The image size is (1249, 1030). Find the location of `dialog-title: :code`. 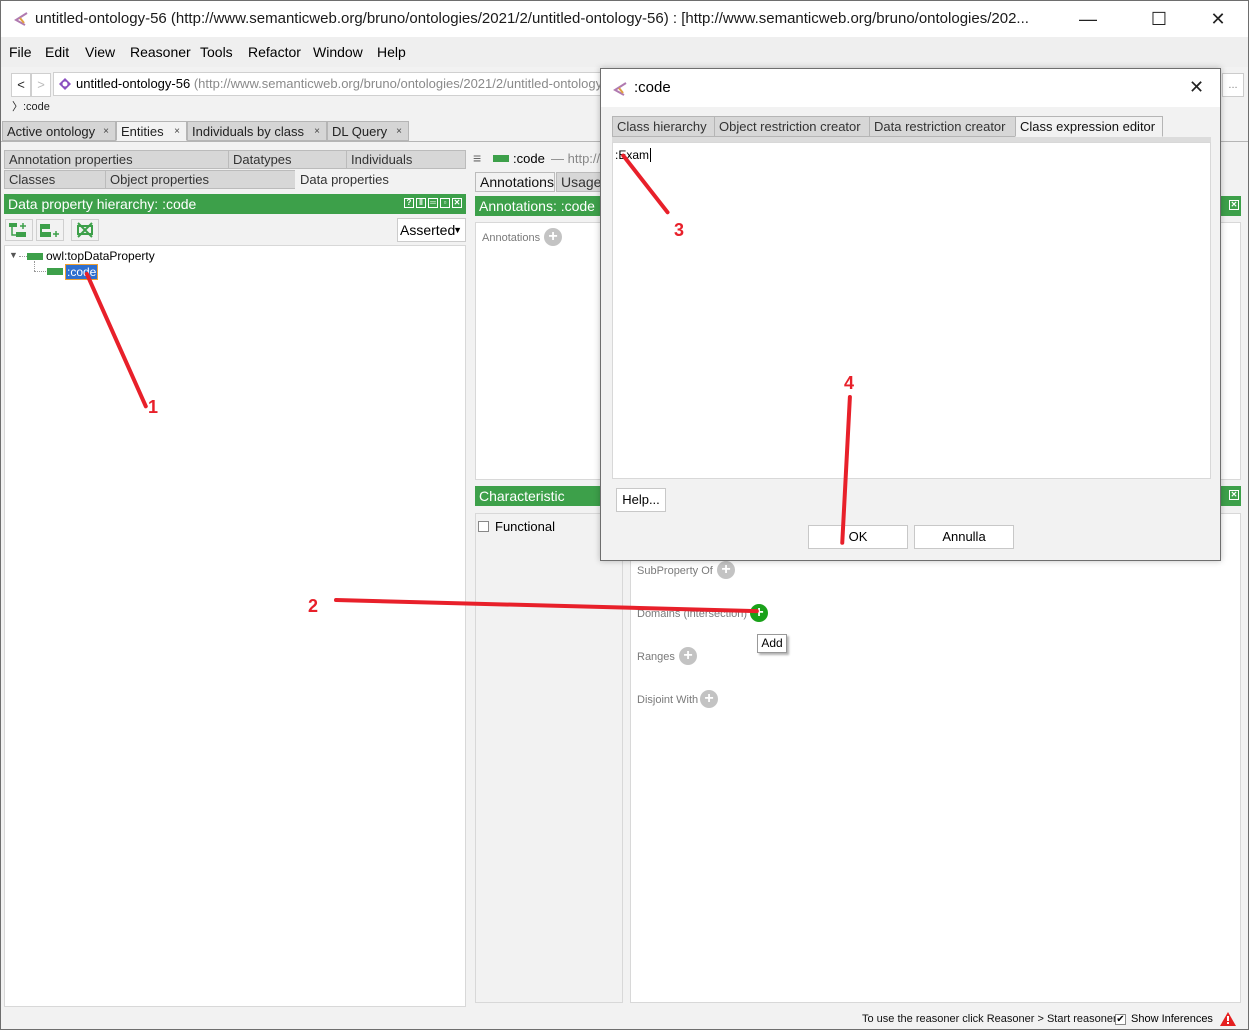

dialog-title: :code is located at coordinates (652, 87).